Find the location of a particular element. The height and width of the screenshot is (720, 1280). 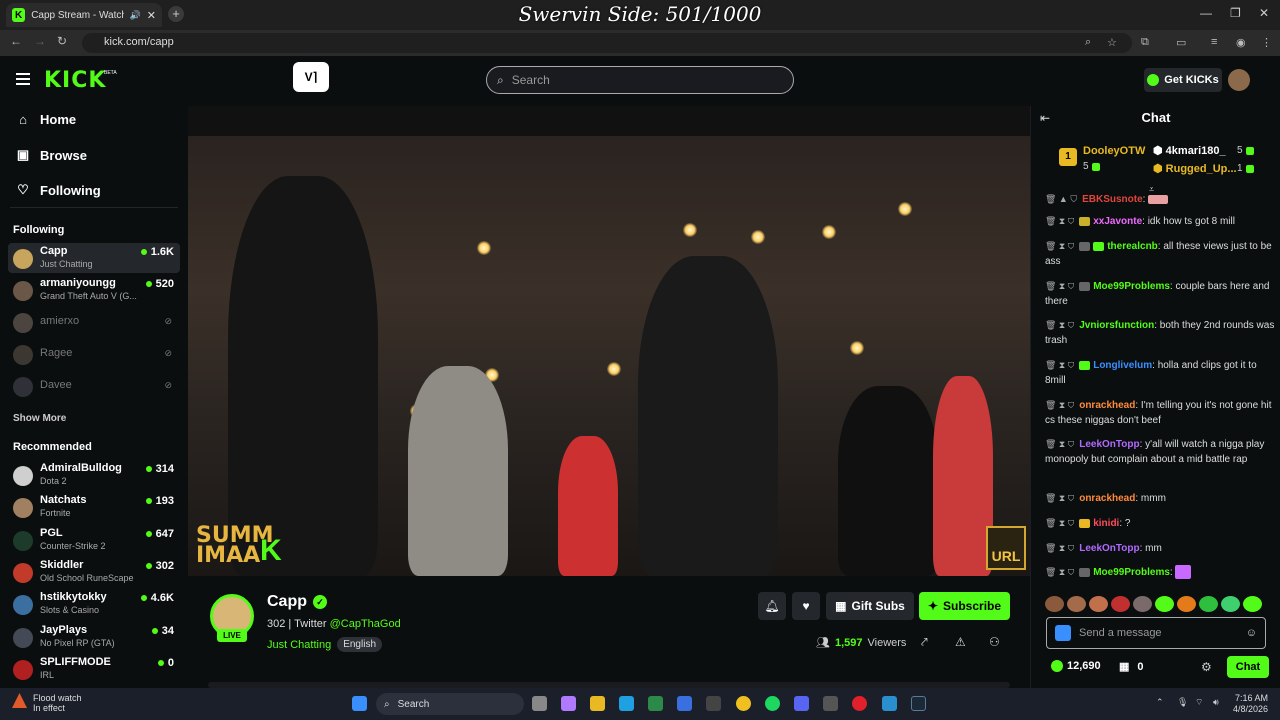

zoom-icon: ⌕ is located at coordinates (1088, 42).